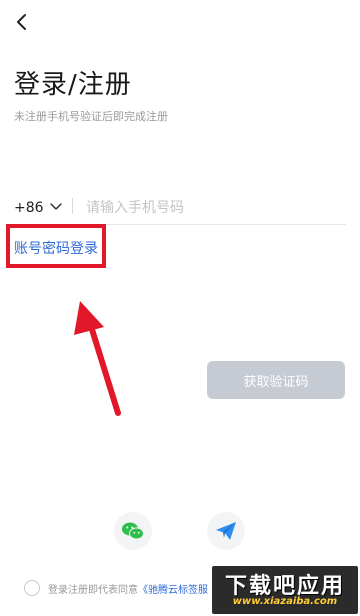 This screenshot has height=616, width=360. I want to click on get-verification-code-button: 获取验证码, so click(276, 380).